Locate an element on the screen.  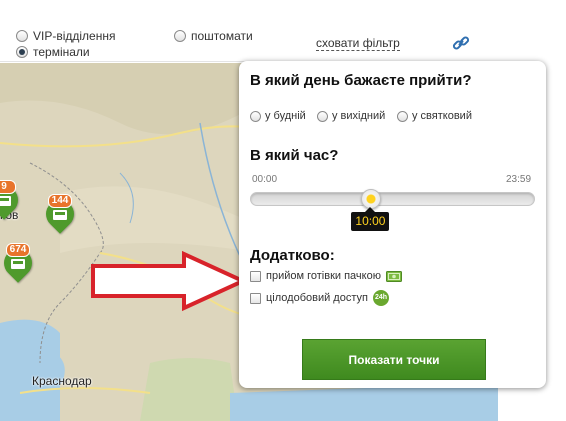
marker-count-badge: 144 is located at coordinates (60, 201).